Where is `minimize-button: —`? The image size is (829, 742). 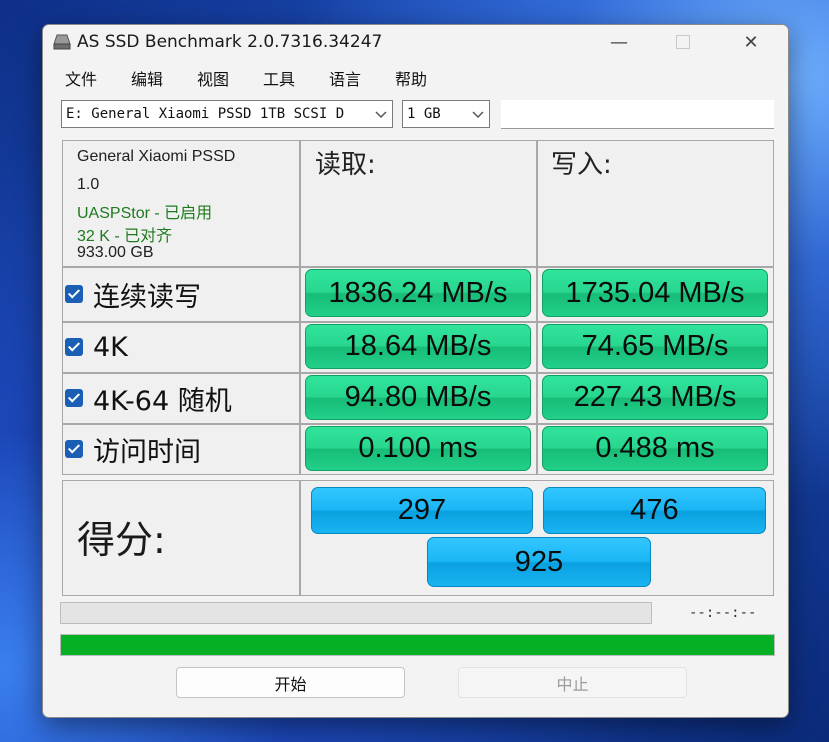 minimize-button: — is located at coordinates (619, 42).